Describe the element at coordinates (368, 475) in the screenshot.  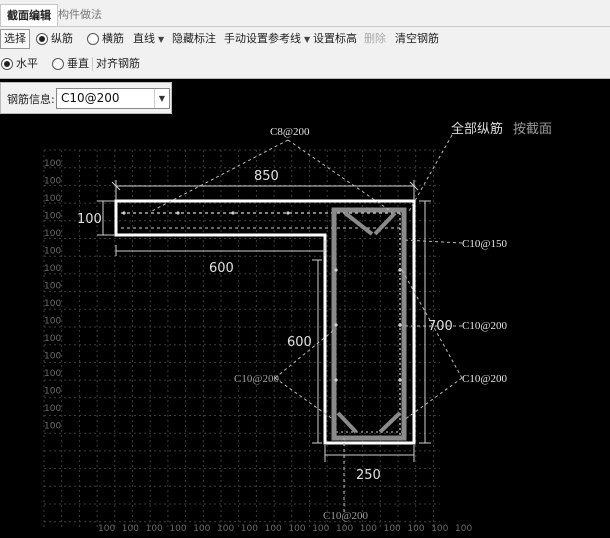
I see `dim-web-width: 250` at that location.